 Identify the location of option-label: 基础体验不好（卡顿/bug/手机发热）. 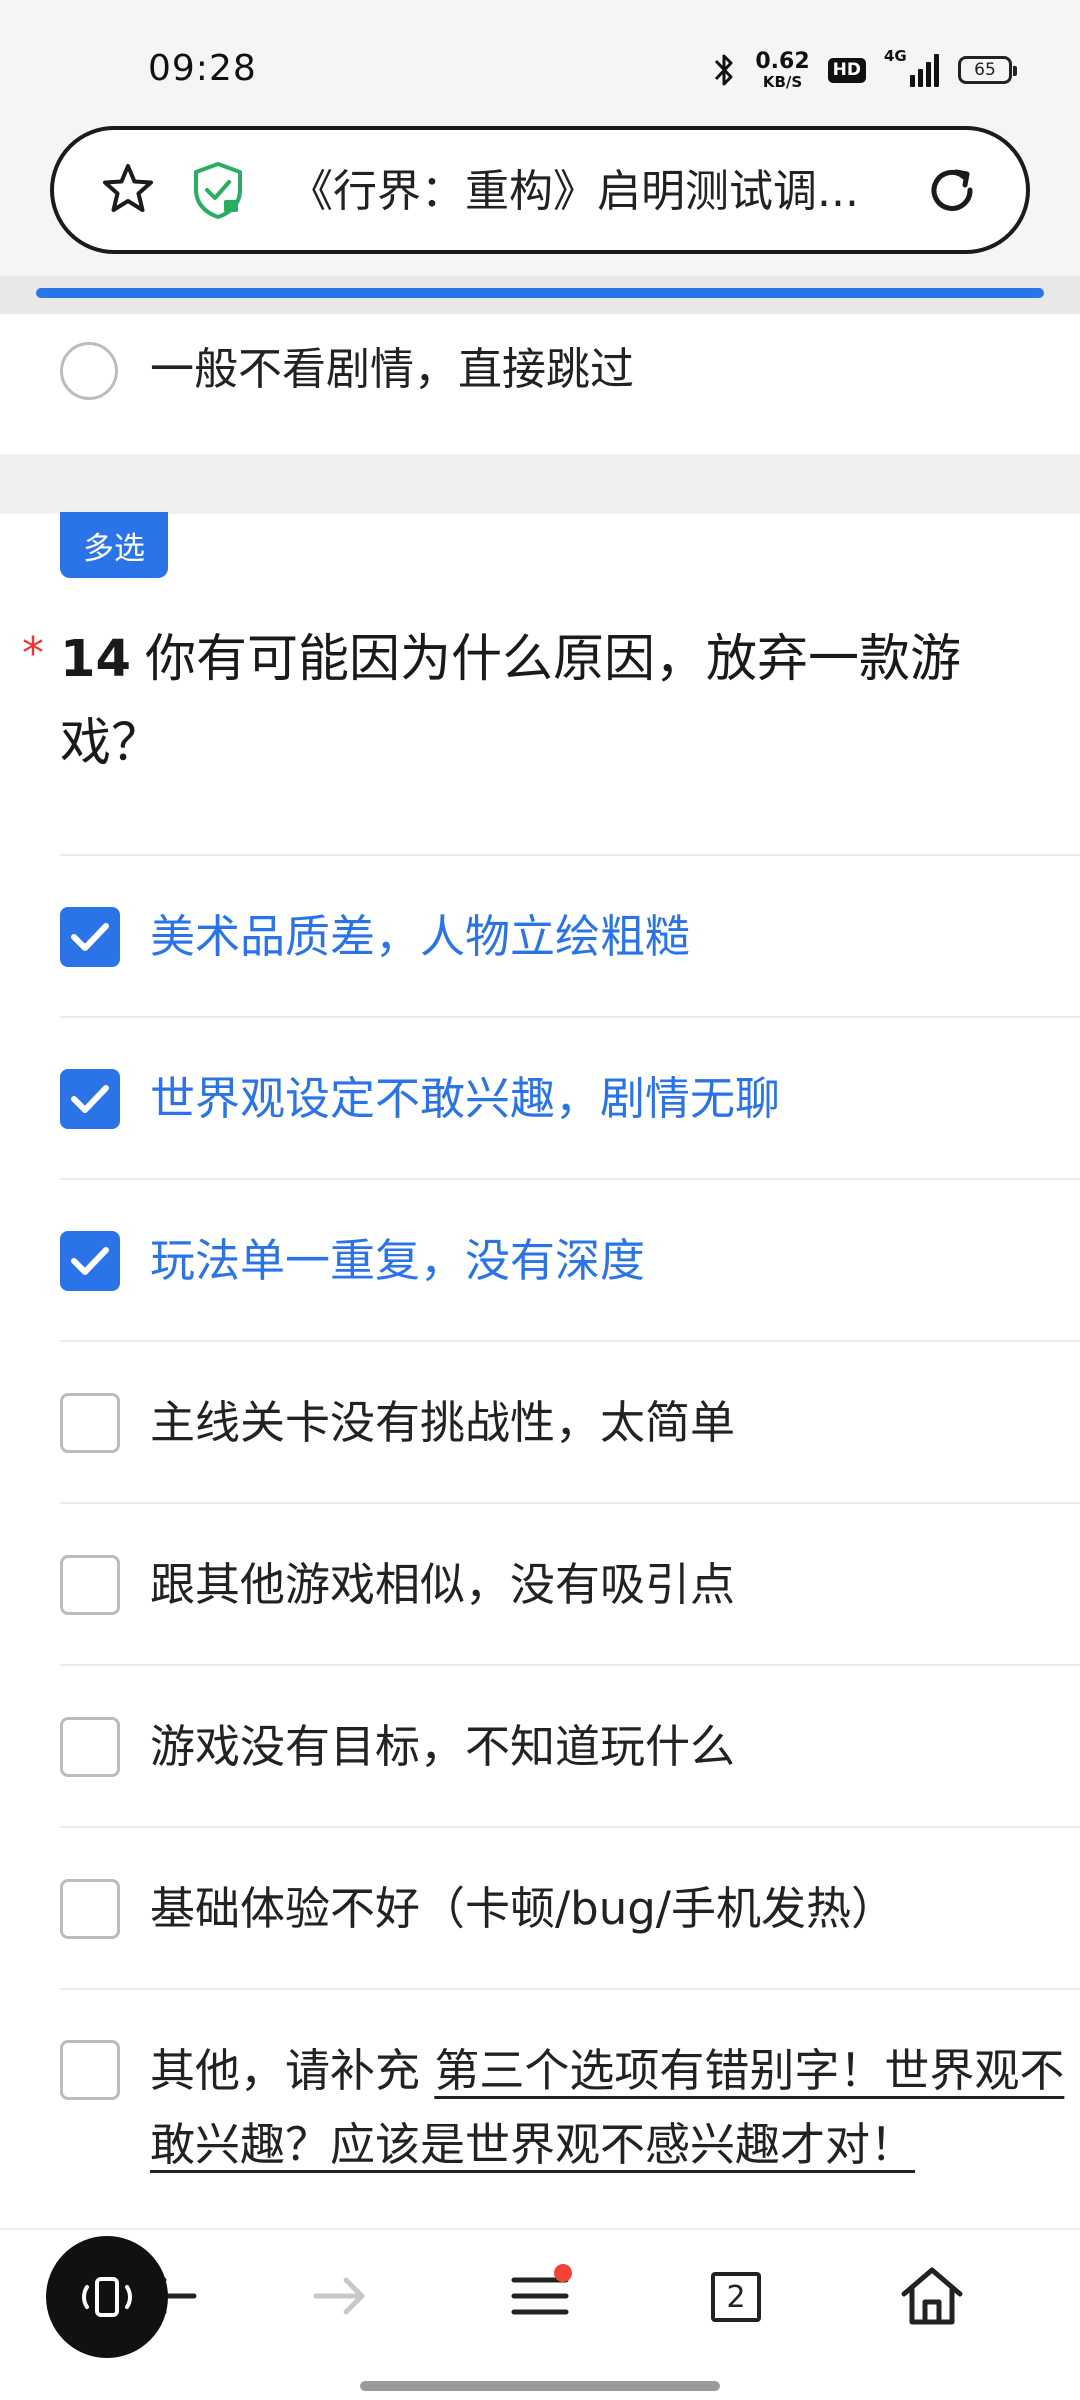
(523, 1908).